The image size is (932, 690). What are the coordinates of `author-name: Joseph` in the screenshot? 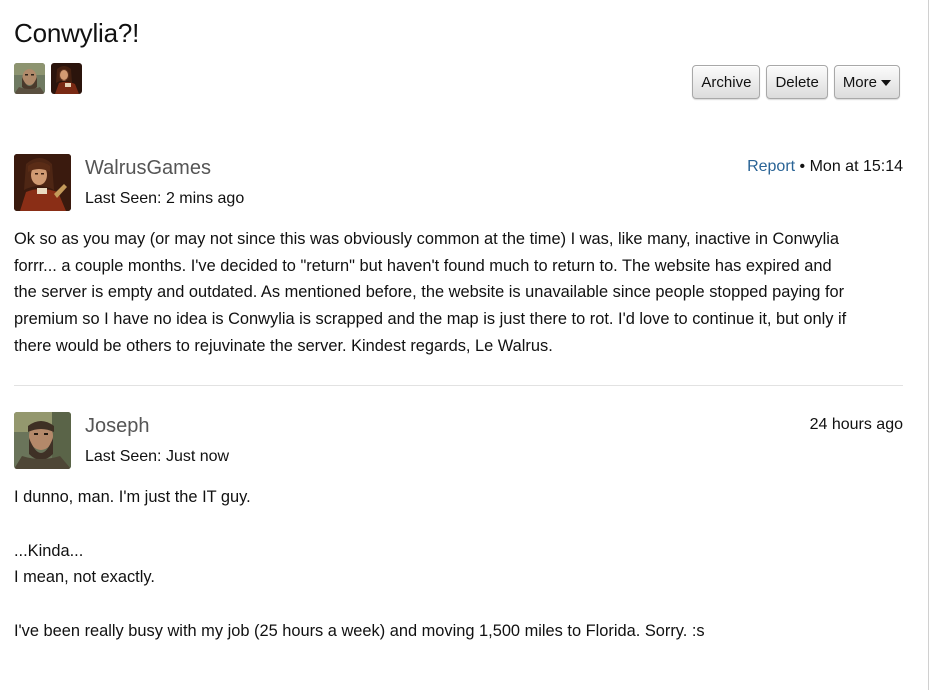 It's located at (117, 426).